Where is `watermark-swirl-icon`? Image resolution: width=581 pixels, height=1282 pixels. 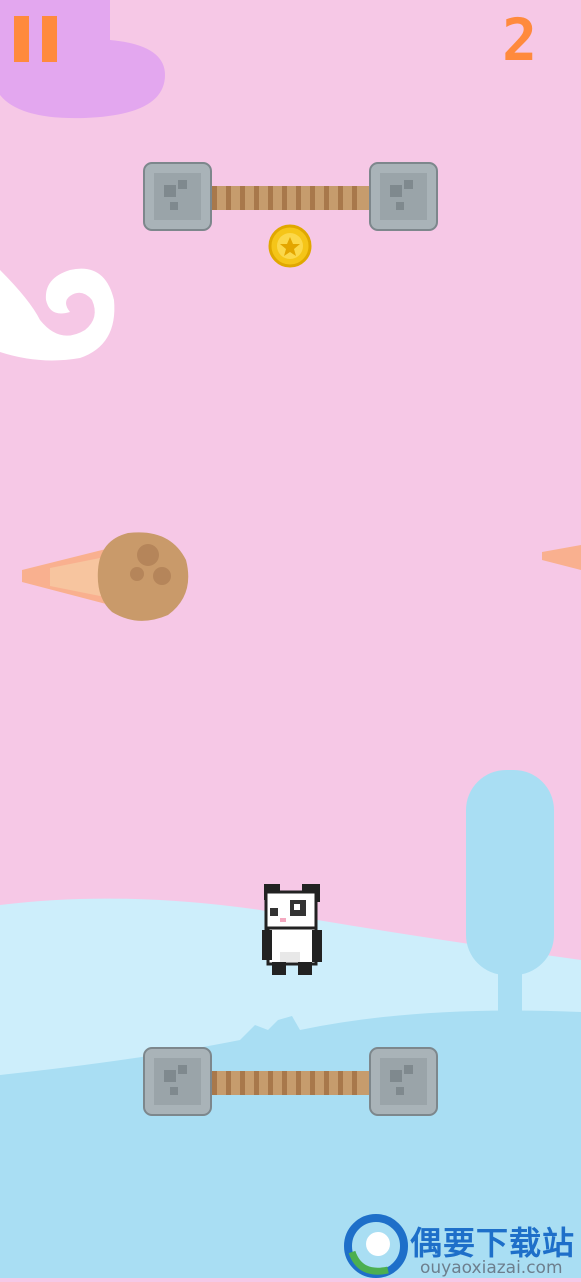 watermark-swirl-icon is located at coordinates (376, 1246).